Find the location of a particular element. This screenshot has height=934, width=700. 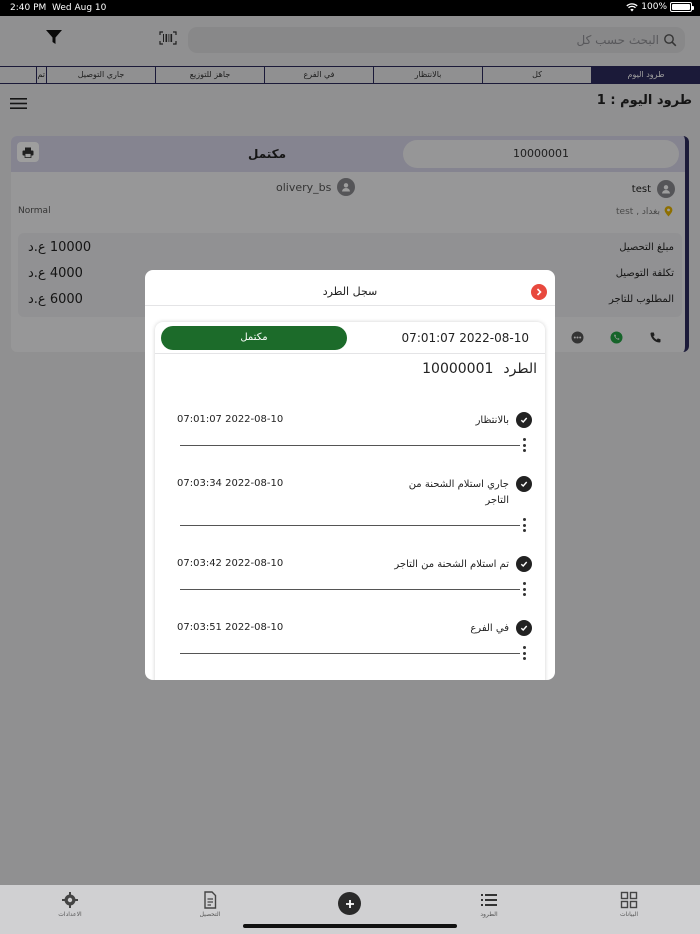

history-time: 07:03:51 2022-08-10 is located at coordinates (230, 627).